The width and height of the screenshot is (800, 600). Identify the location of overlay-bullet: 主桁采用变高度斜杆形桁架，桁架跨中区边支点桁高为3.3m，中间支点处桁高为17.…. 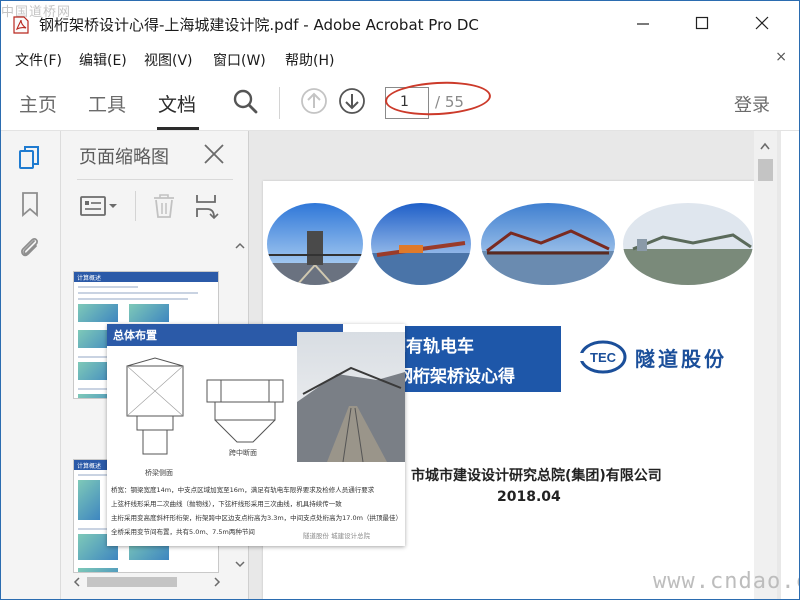
(256, 518).